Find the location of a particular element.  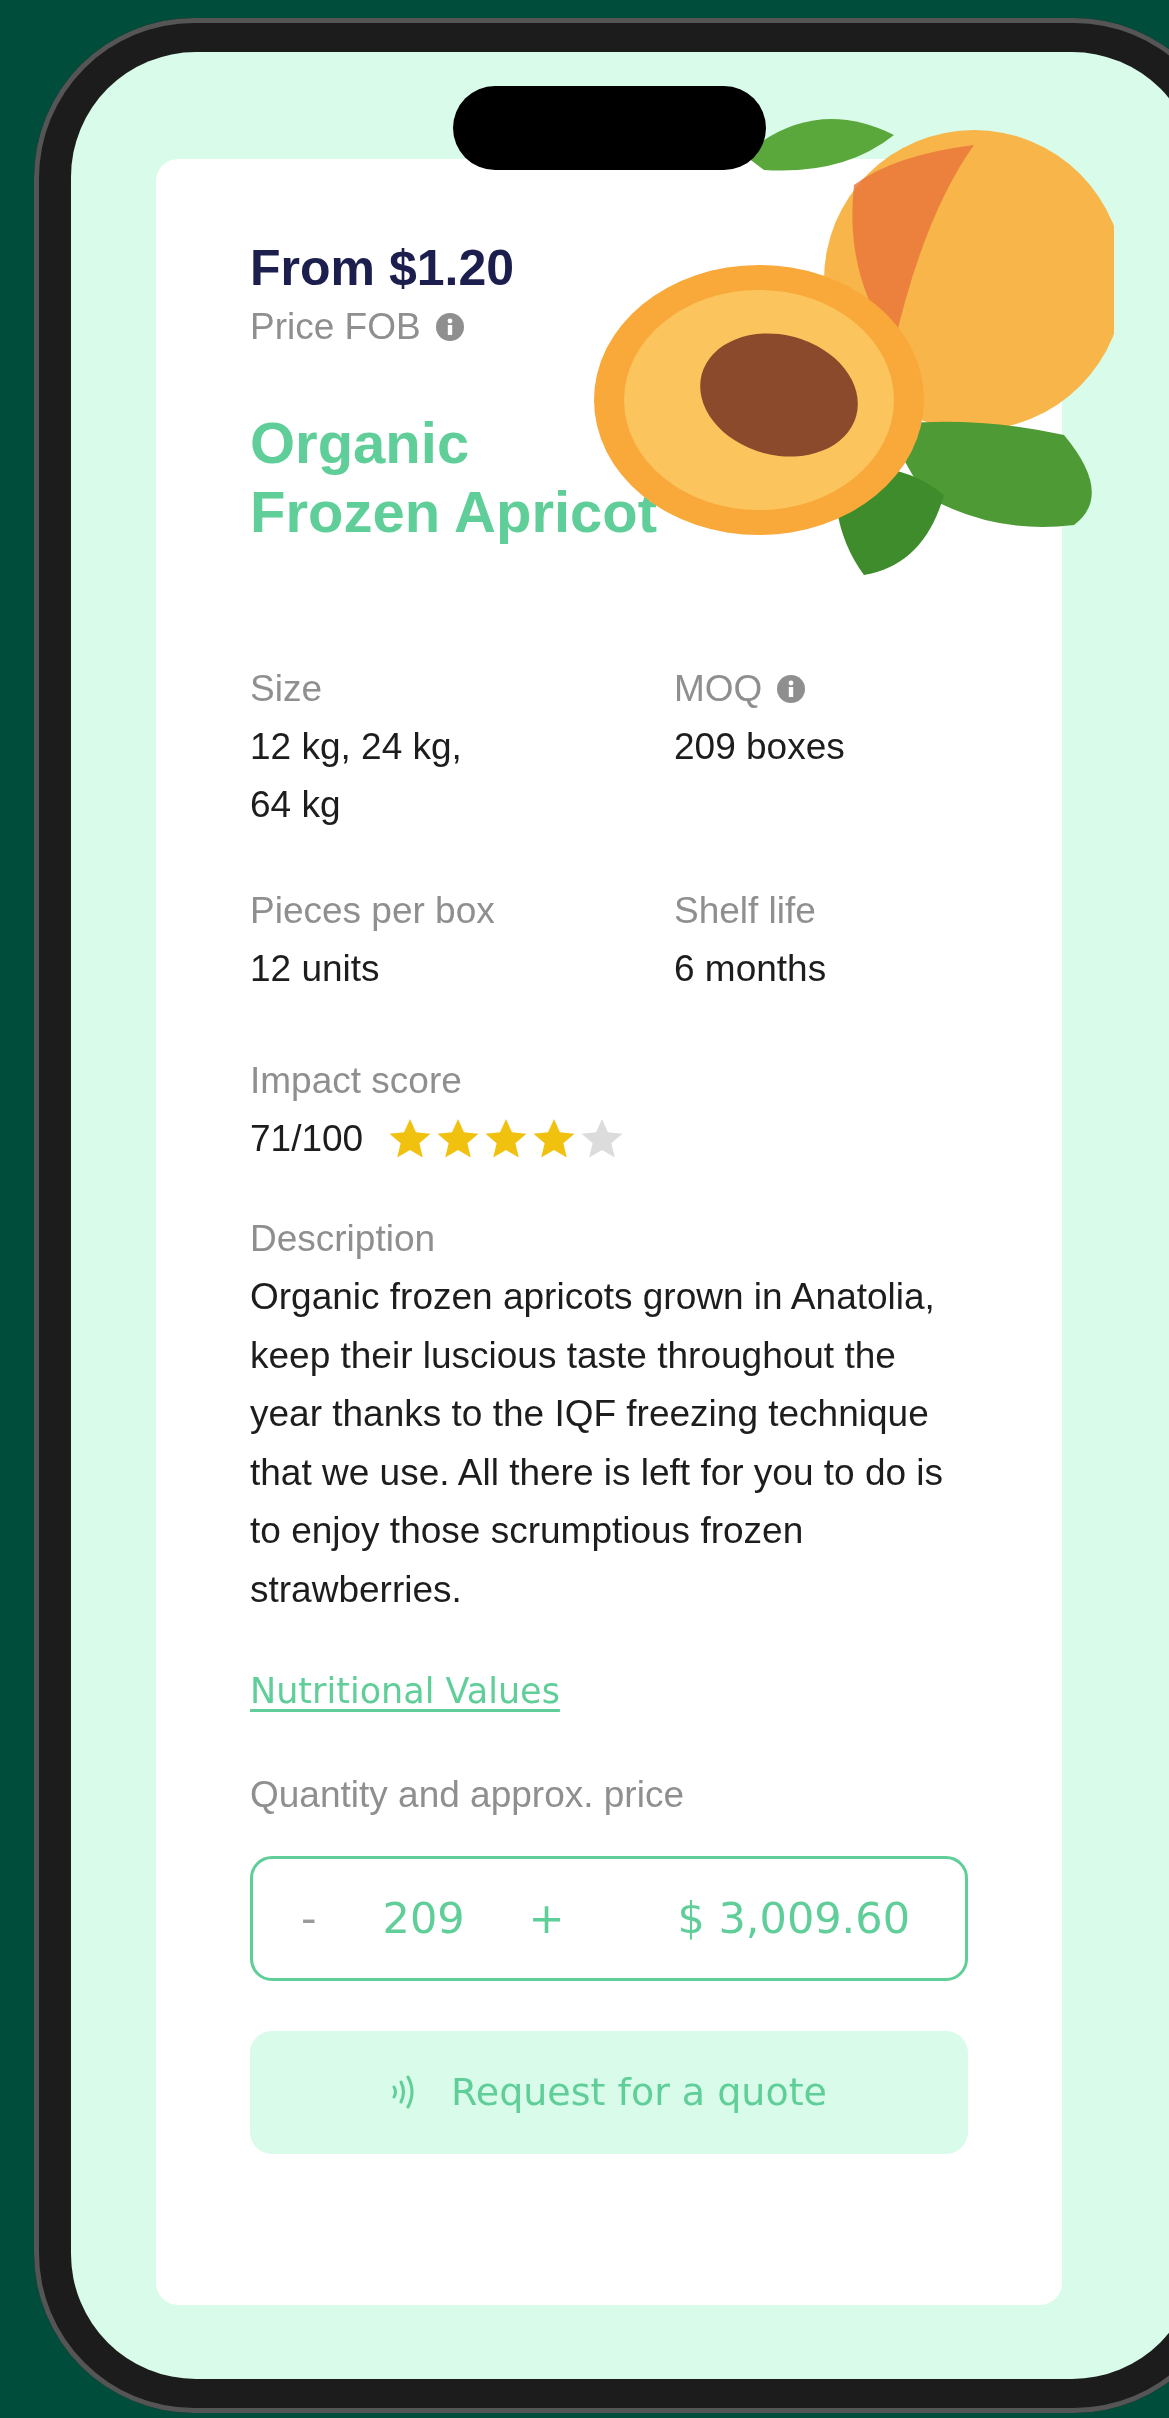

price-amount: From $1.20 is located at coordinates (382, 268).